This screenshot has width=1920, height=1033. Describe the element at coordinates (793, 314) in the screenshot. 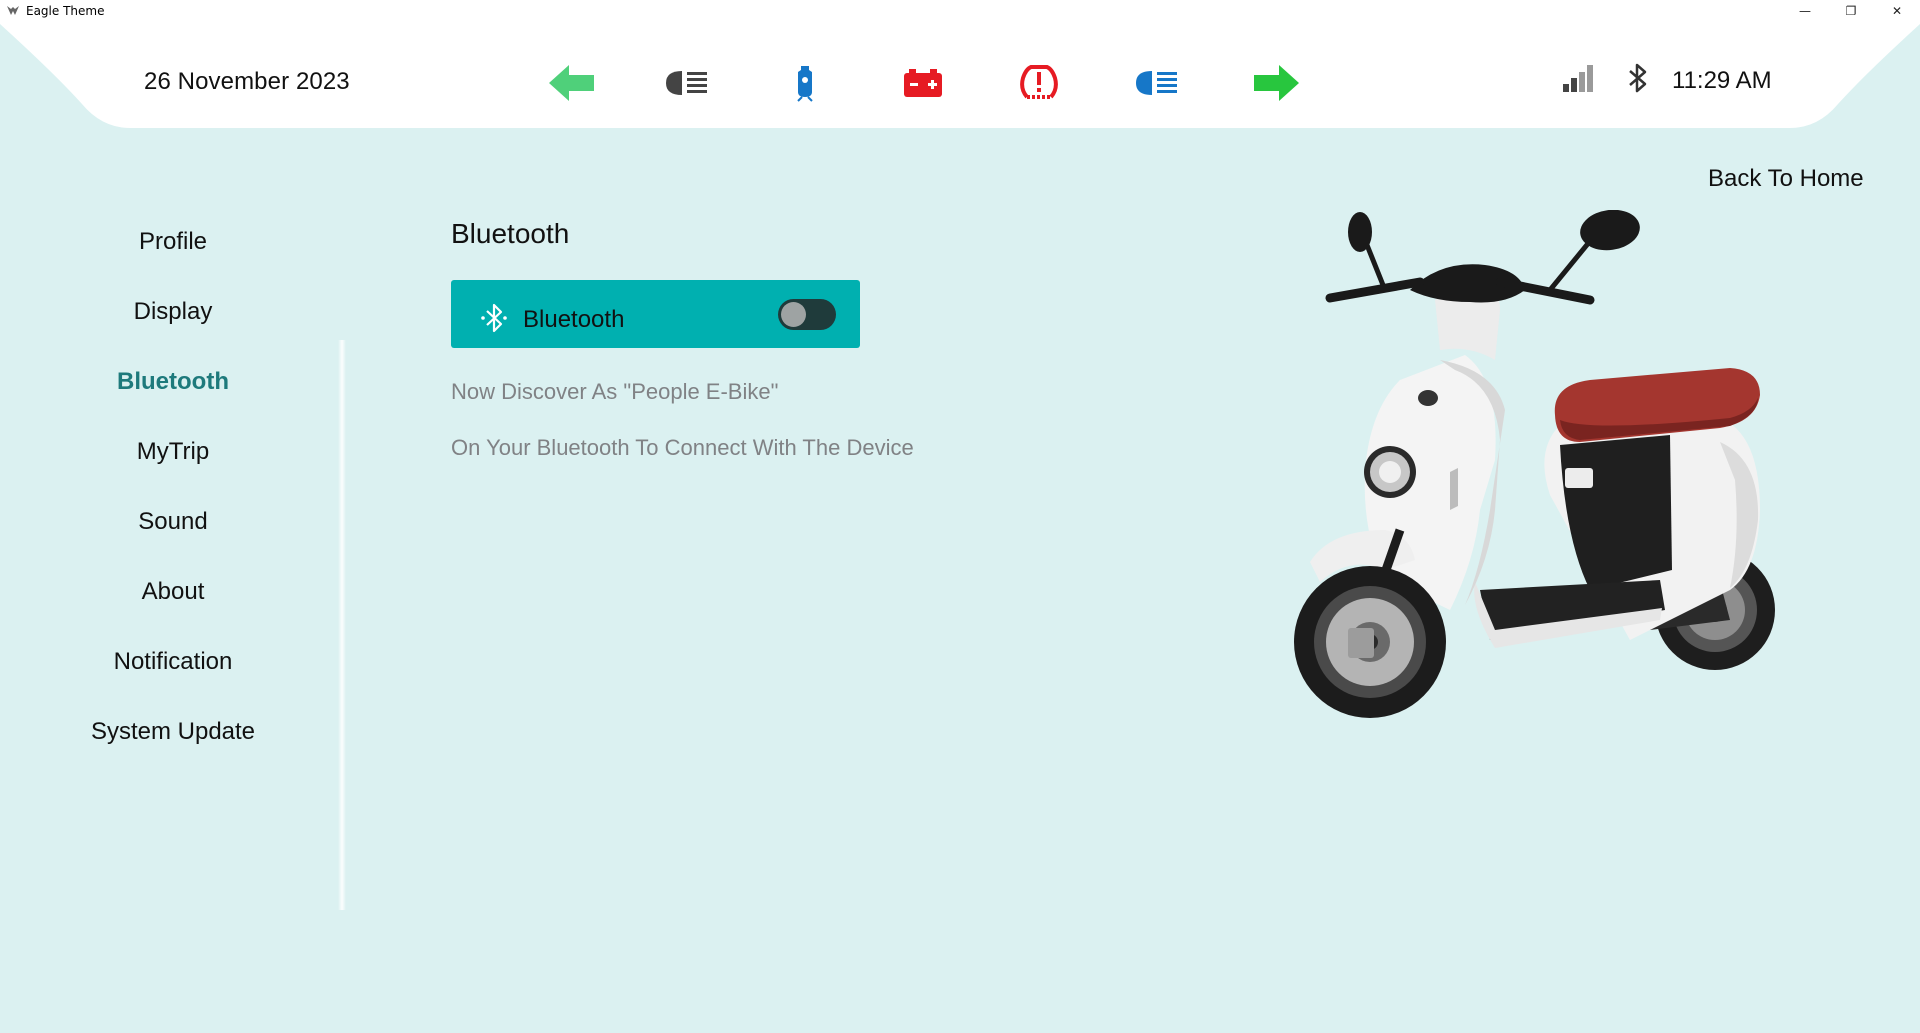

I see `toggle-knob` at that location.